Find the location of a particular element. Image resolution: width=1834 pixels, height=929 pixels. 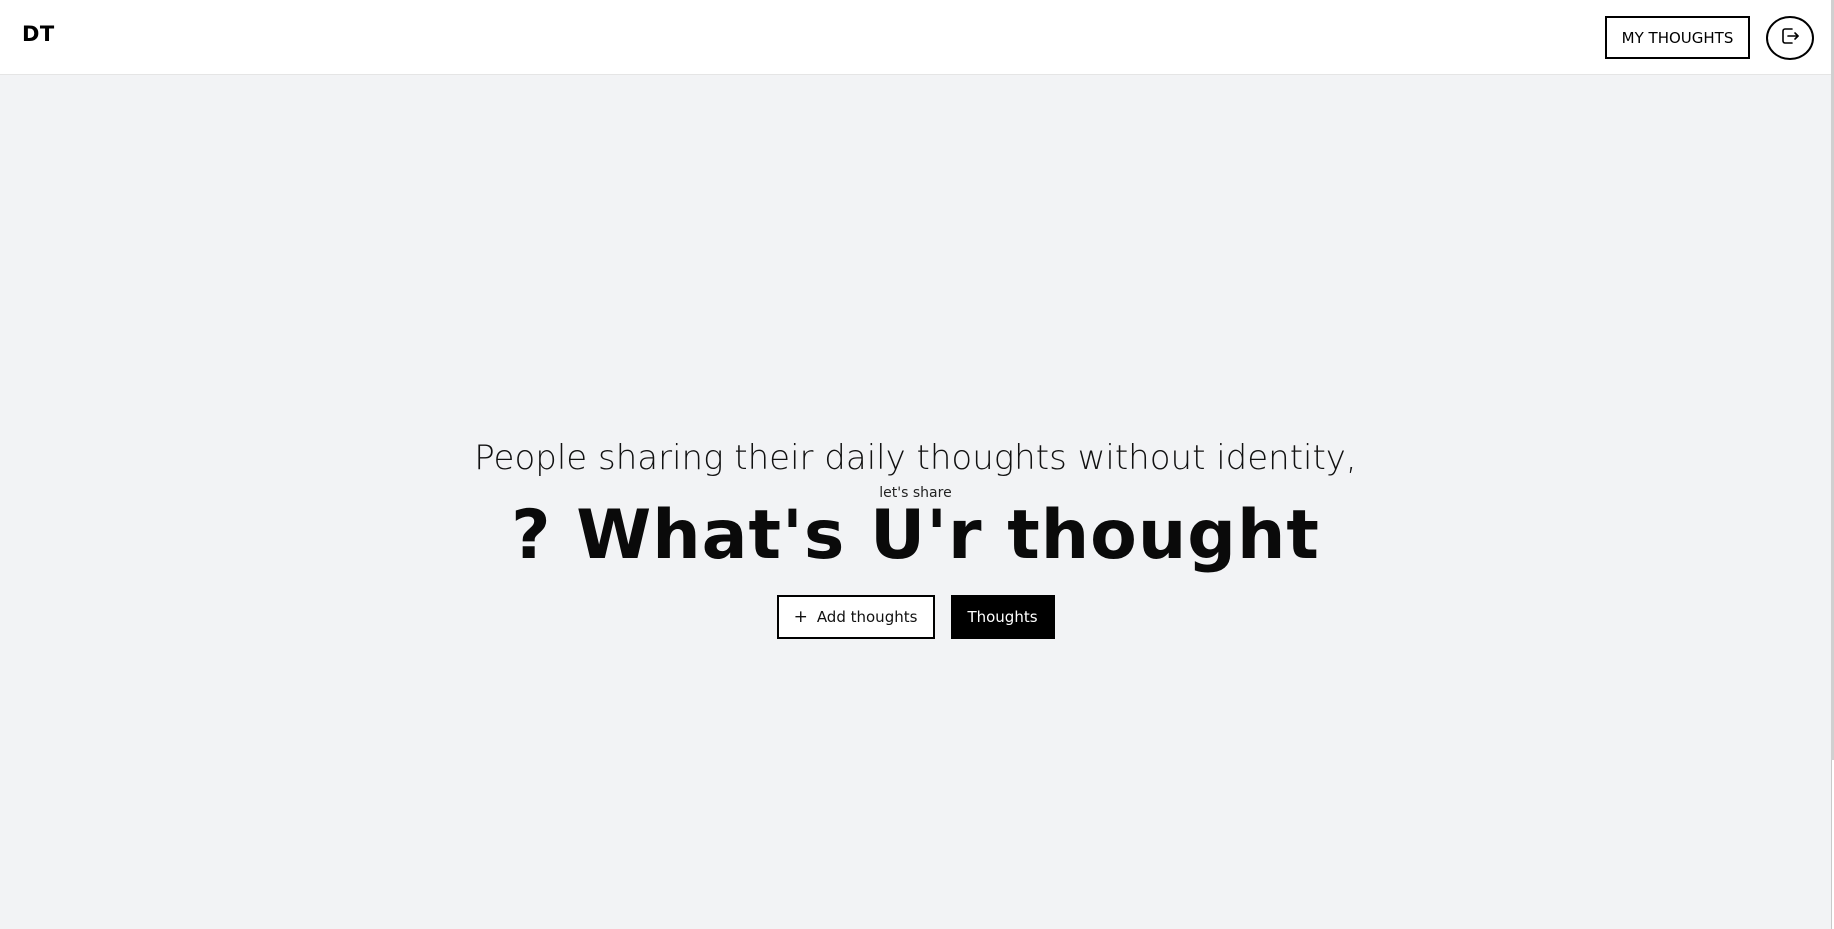

logout-icon is located at coordinates (1790, 38).